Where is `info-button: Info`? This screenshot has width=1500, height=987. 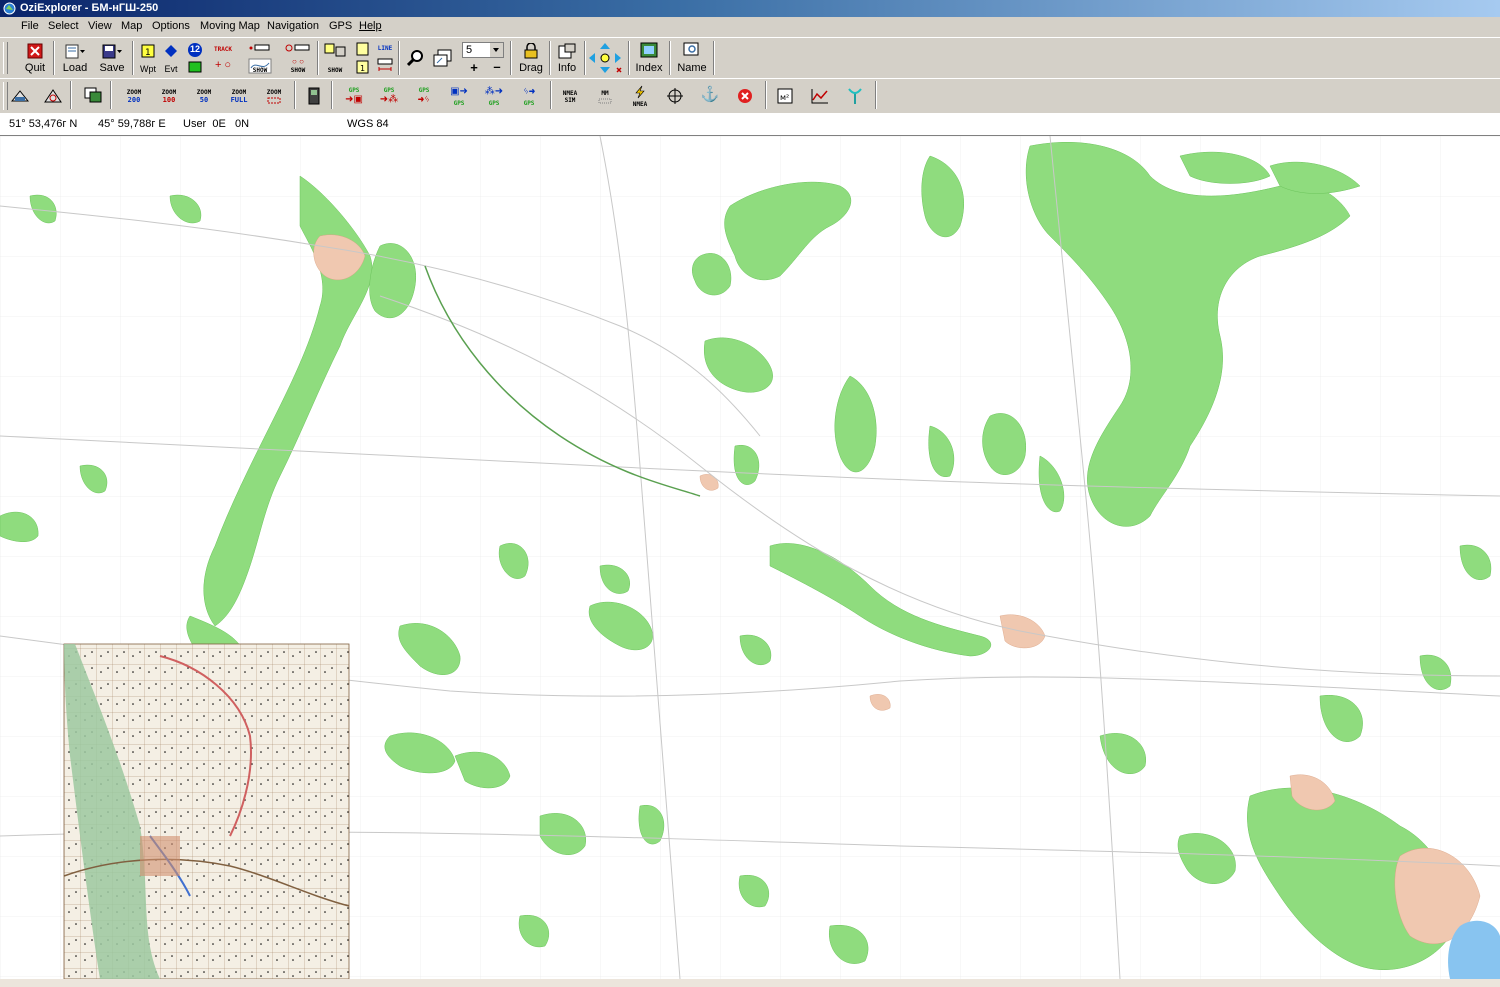 info-button: Info is located at coordinates (567, 58).